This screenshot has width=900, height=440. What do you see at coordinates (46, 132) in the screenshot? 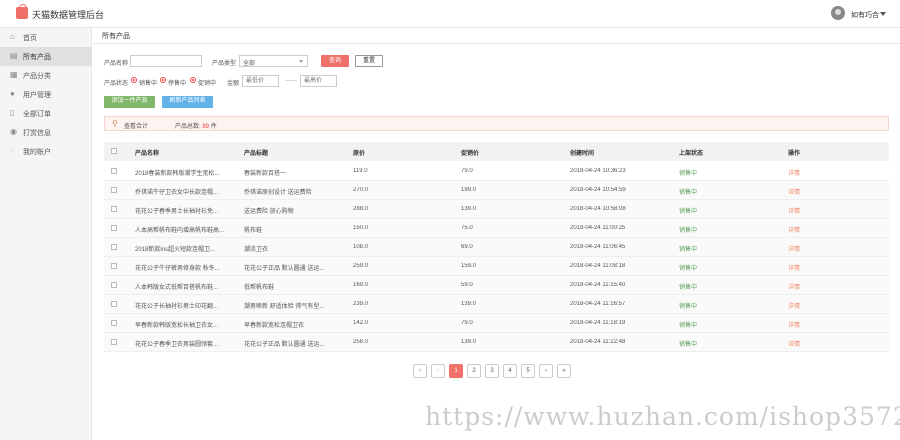
I see `sidebar-item-rewards: ◉ 打赏信息` at bounding box center [46, 132].